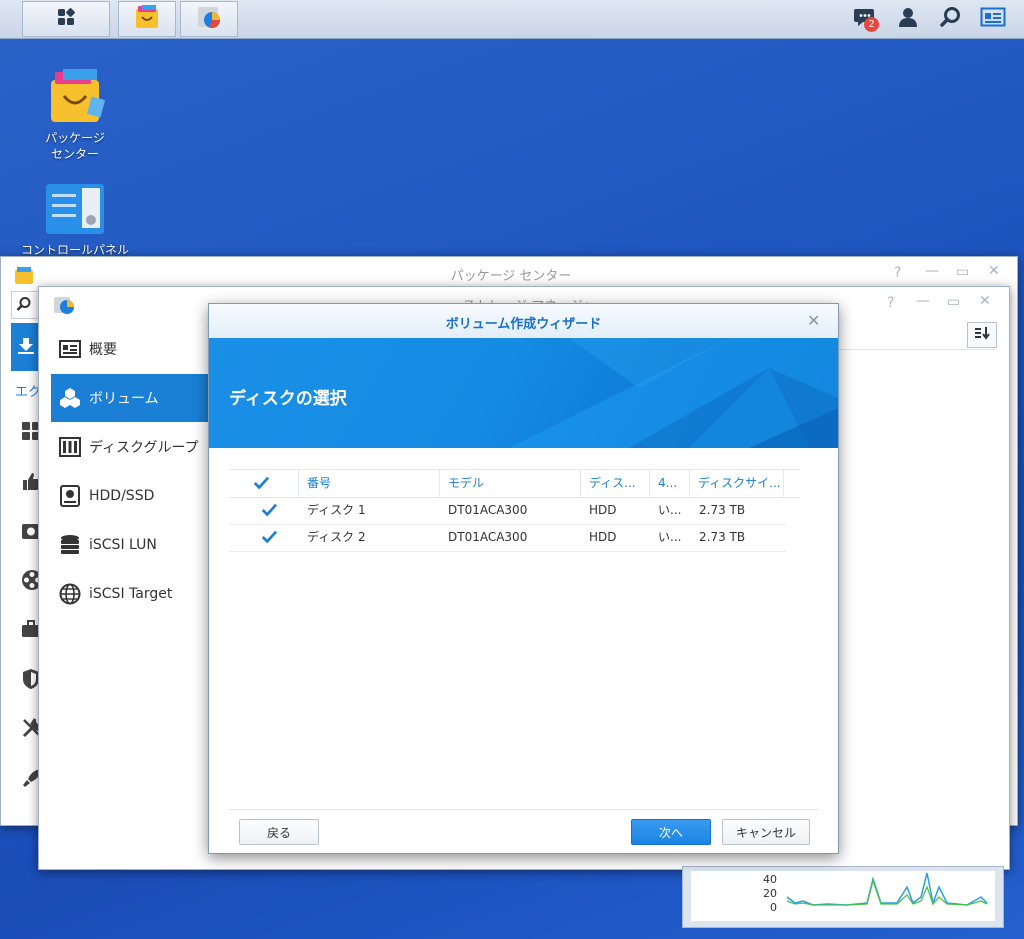  What do you see at coordinates (124, 399) in the screenshot?
I see `sidebar-item-label: ボリューム` at bounding box center [124, 399].